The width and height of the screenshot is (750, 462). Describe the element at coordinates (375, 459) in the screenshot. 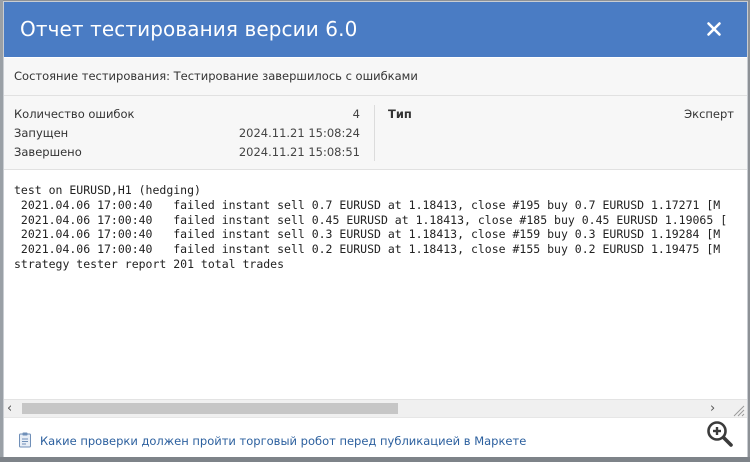

I see `background-page-bottom` at that location.